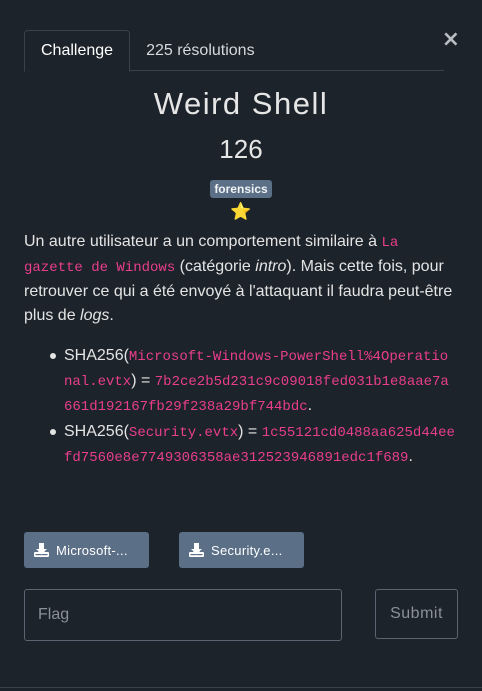 The image size is (482, 691). What do you see at coordinates (451, 40) in the screenshot?
I see `close-icon: ×` at bounding box center [451, 40].